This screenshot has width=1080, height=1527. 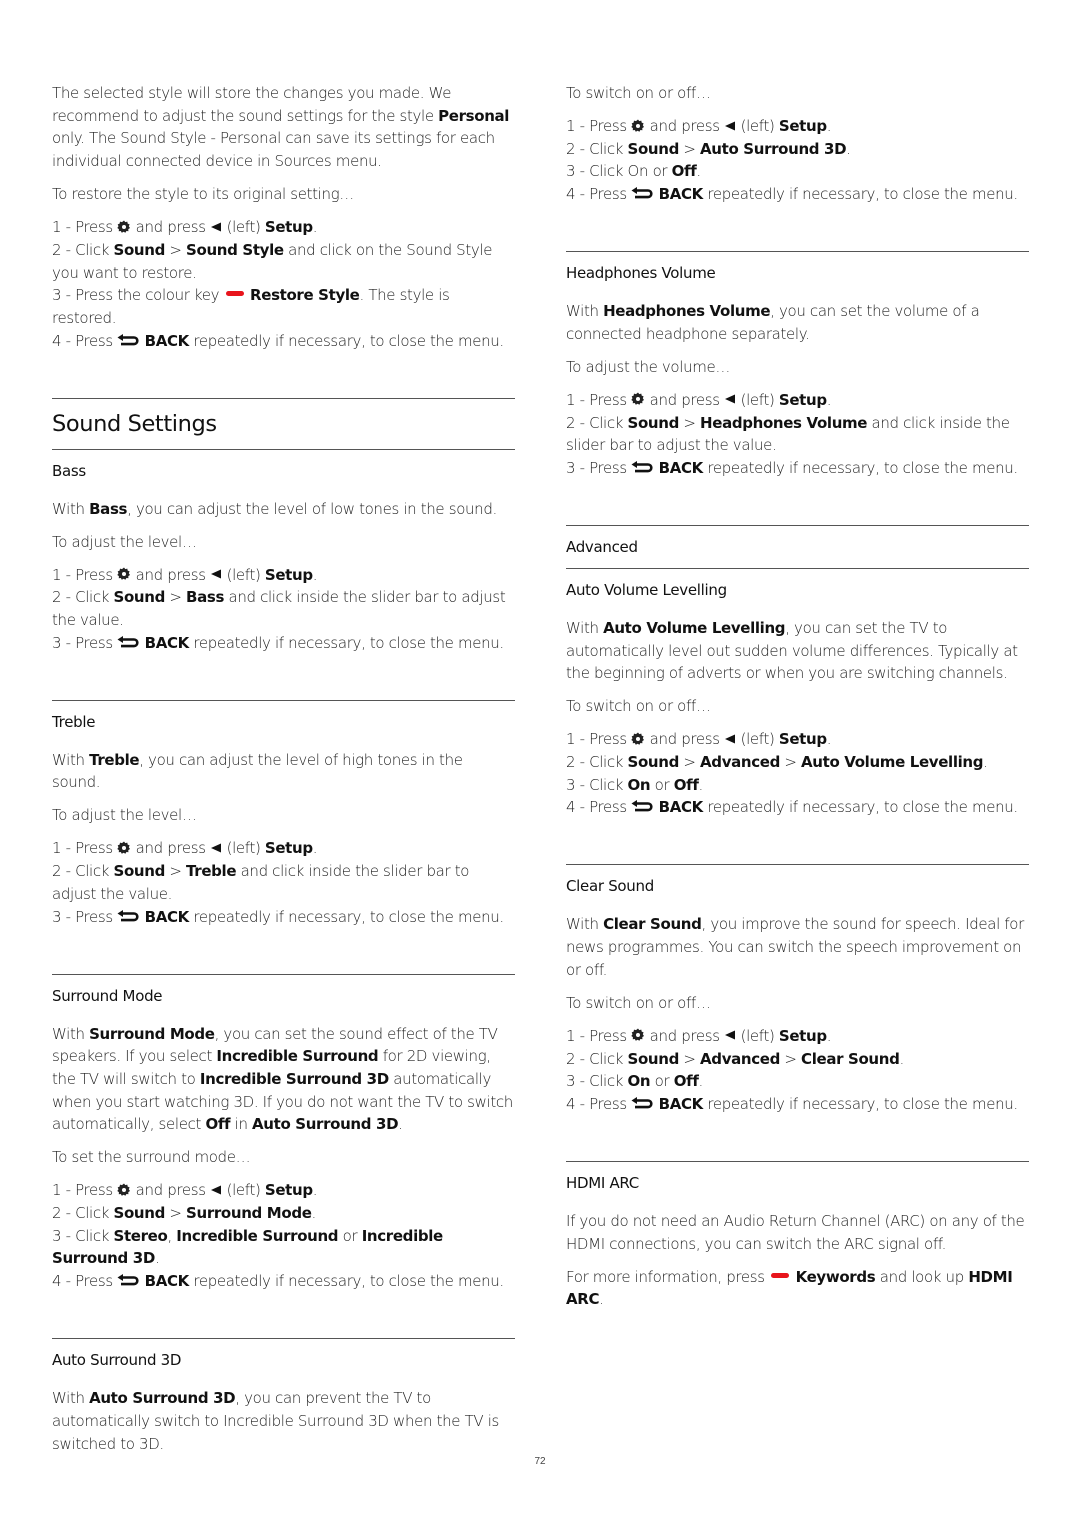 I want to click on step-2: 2 - Click Sound > Surround Mode., so click(x=184, y=1213).